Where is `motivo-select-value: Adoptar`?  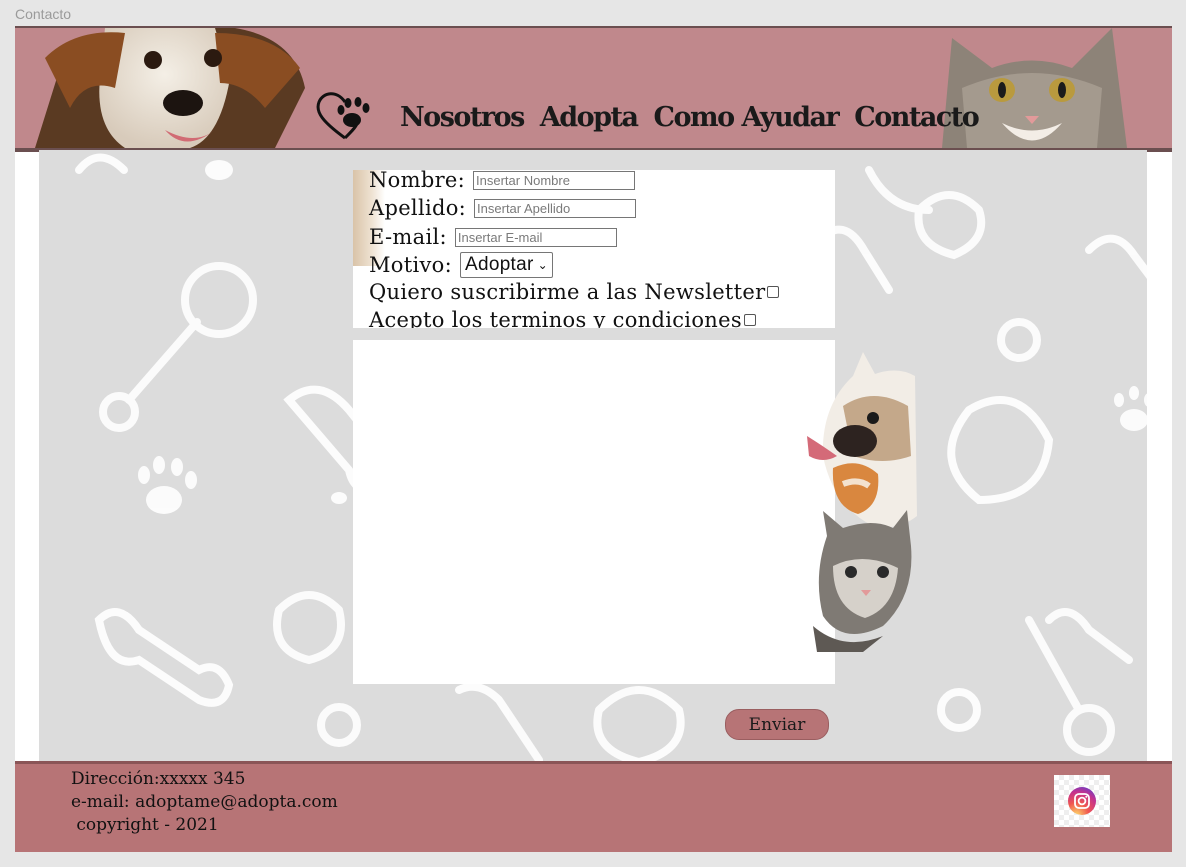 motivo-select-value: Adoptar is located at coordinates (499, 264).